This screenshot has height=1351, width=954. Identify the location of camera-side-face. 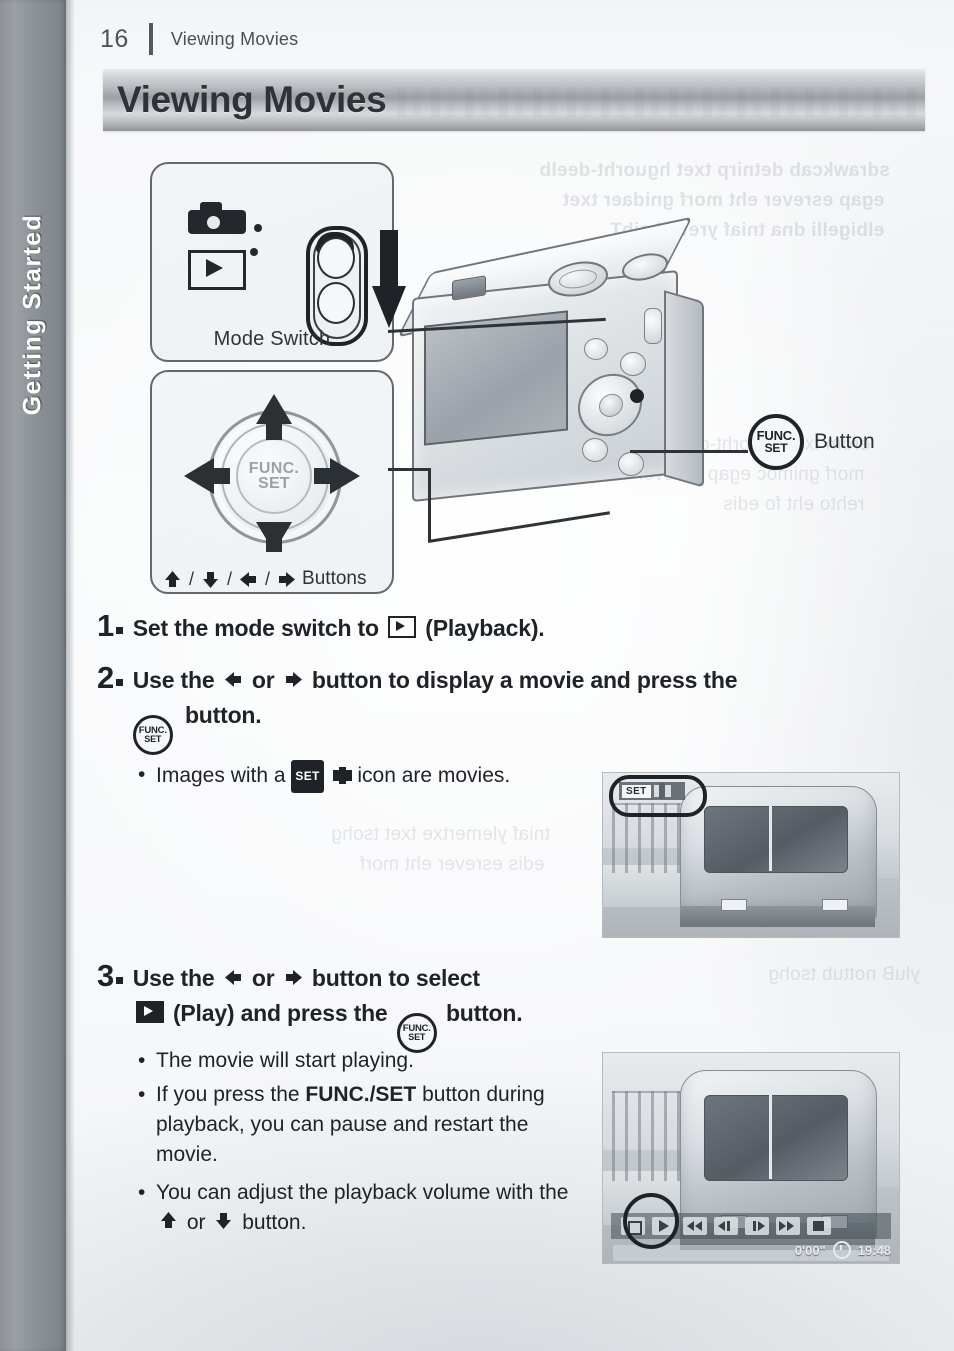
(684, 389).